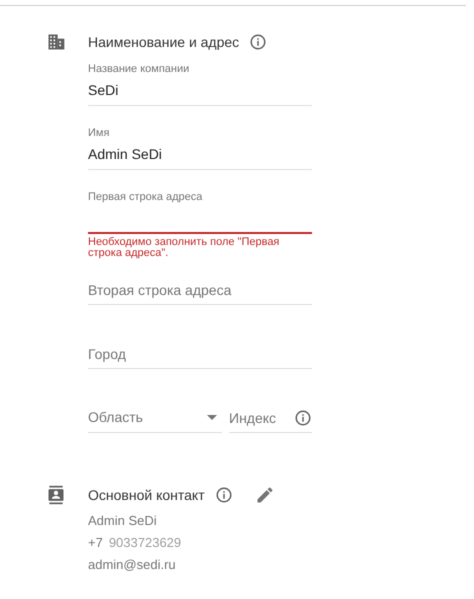  What do you see at coordinates (155, 416) in the screenshot?
I see `dropdown: Область` at bounding box center [155, 416].